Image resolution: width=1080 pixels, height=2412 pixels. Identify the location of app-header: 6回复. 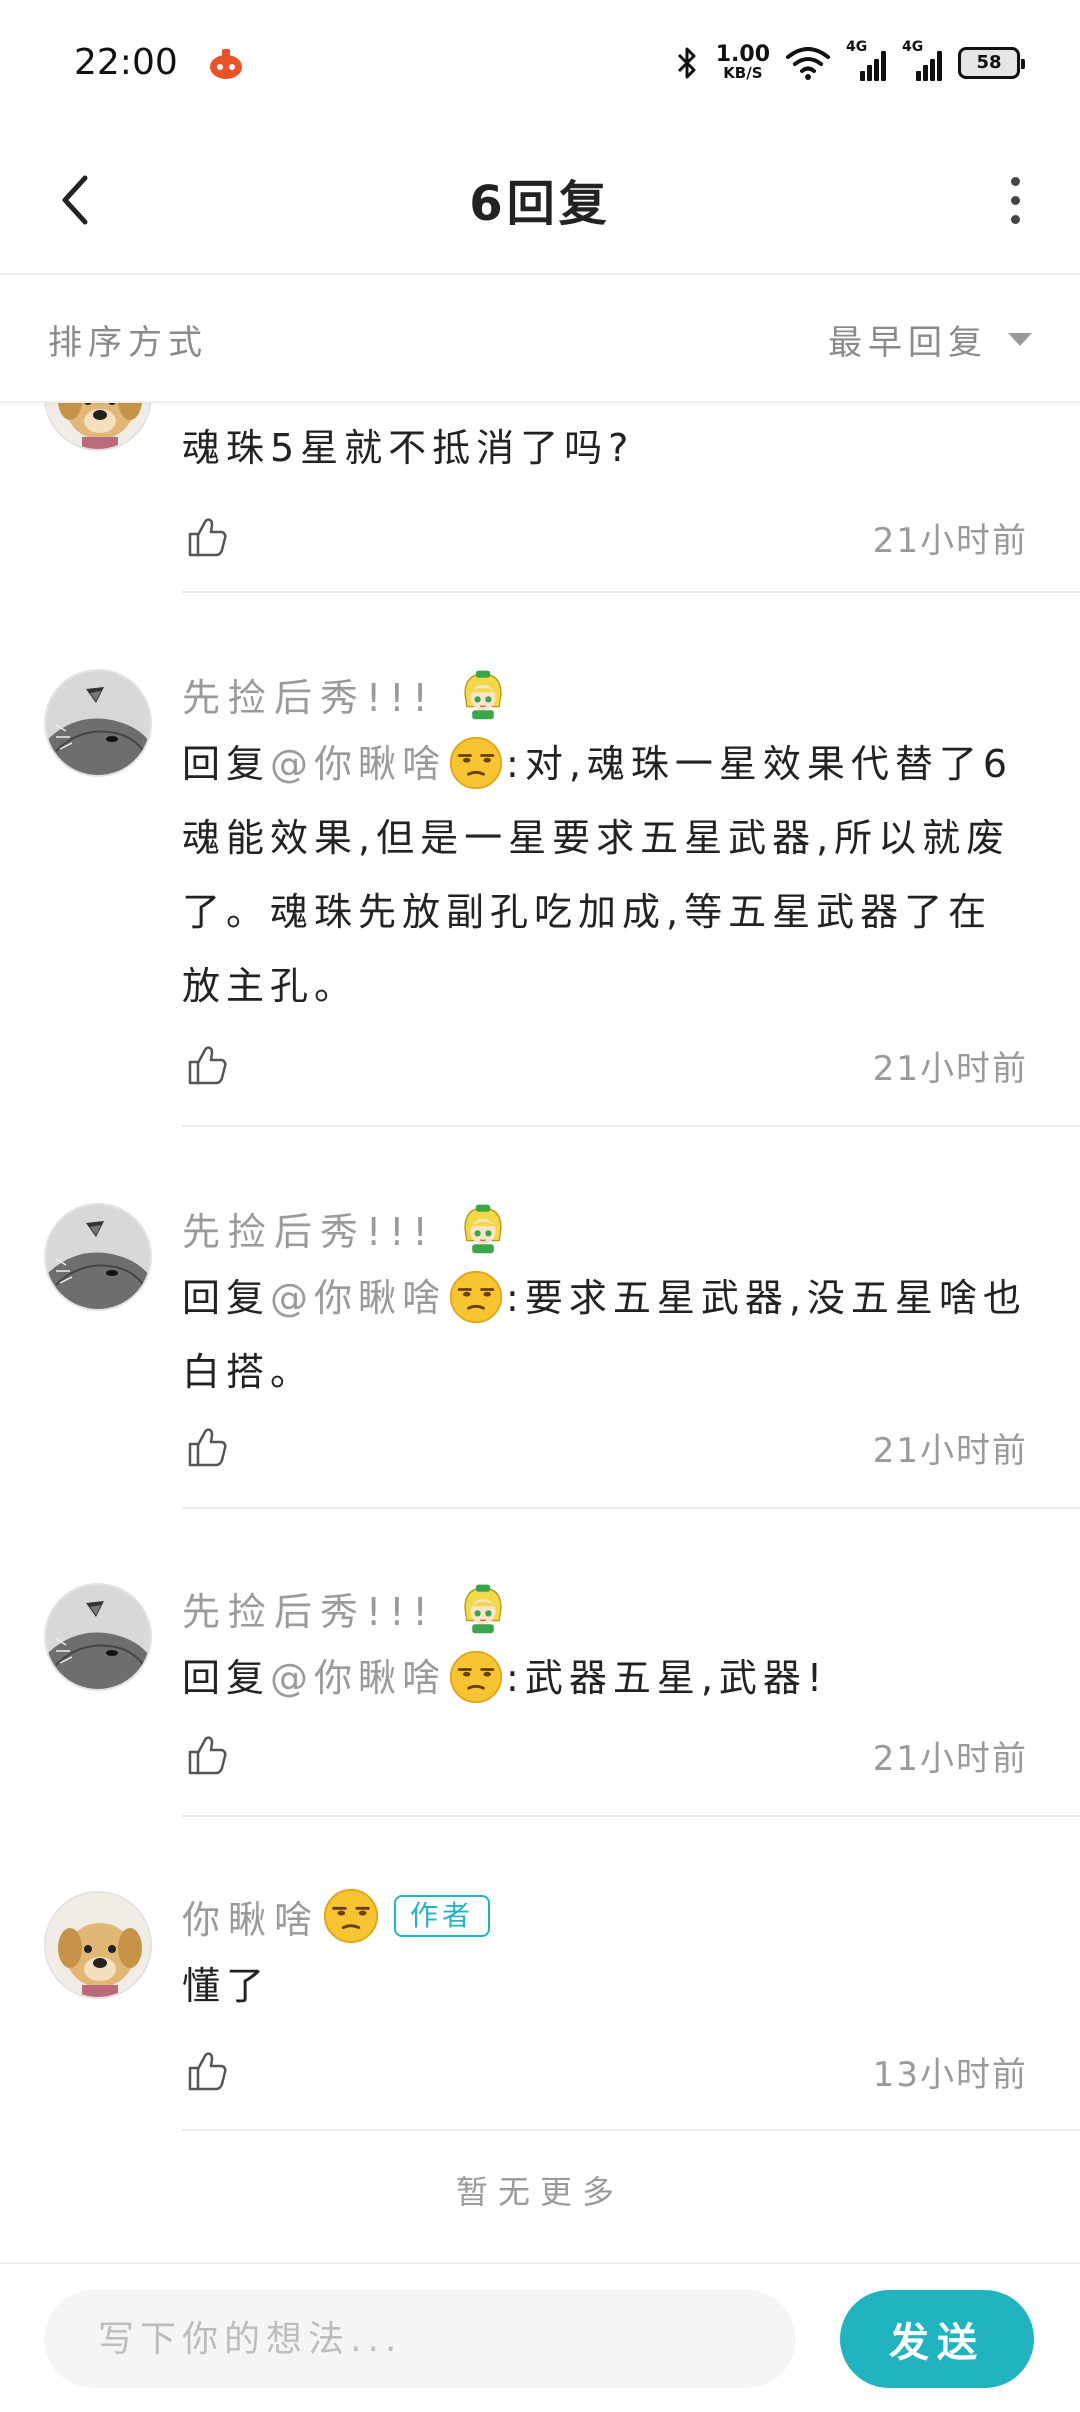
(540, 200).